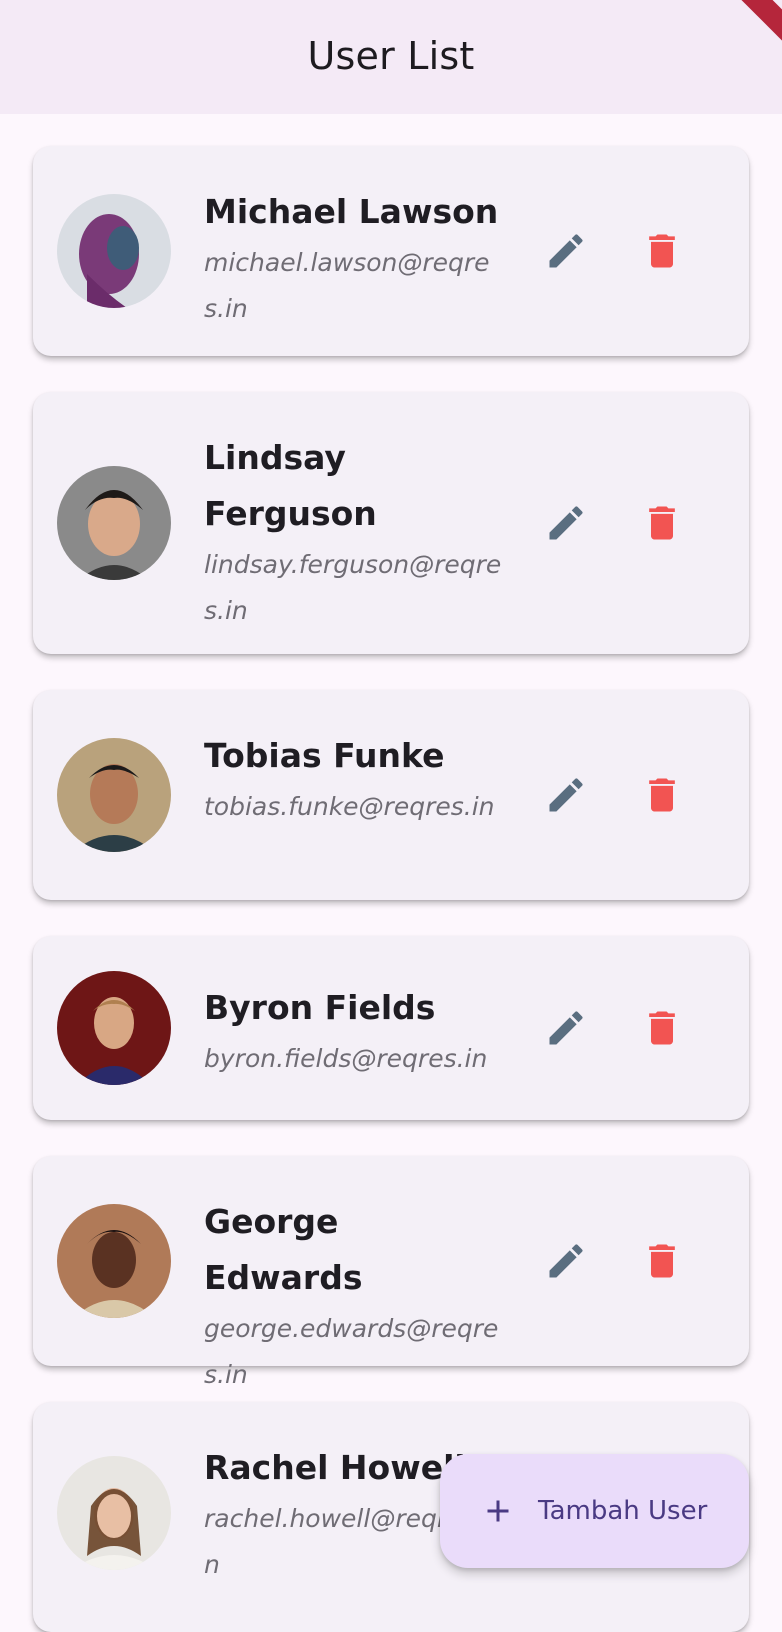 Image resolution: width=782 pixels, height=1632 pixels. Describe the element at coordinates (347, 285) in the screenshot. I see `user-email: michael.lawson@reqres.in` at that location.